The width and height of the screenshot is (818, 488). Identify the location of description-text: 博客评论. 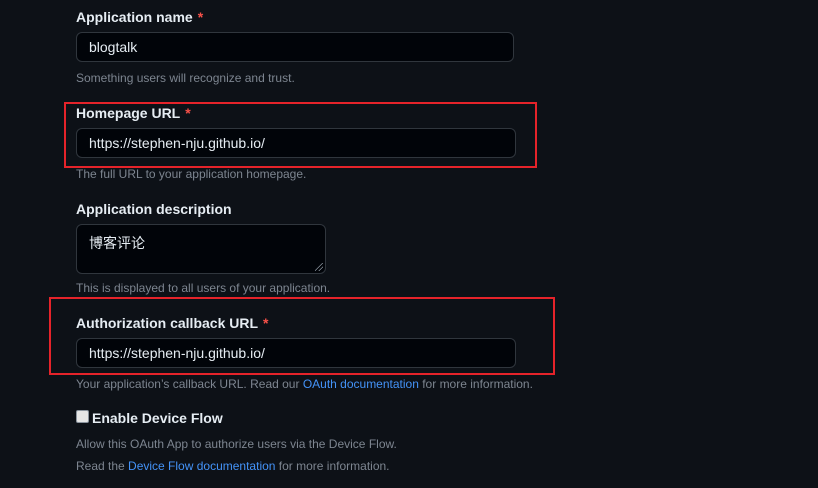
(117, 243).